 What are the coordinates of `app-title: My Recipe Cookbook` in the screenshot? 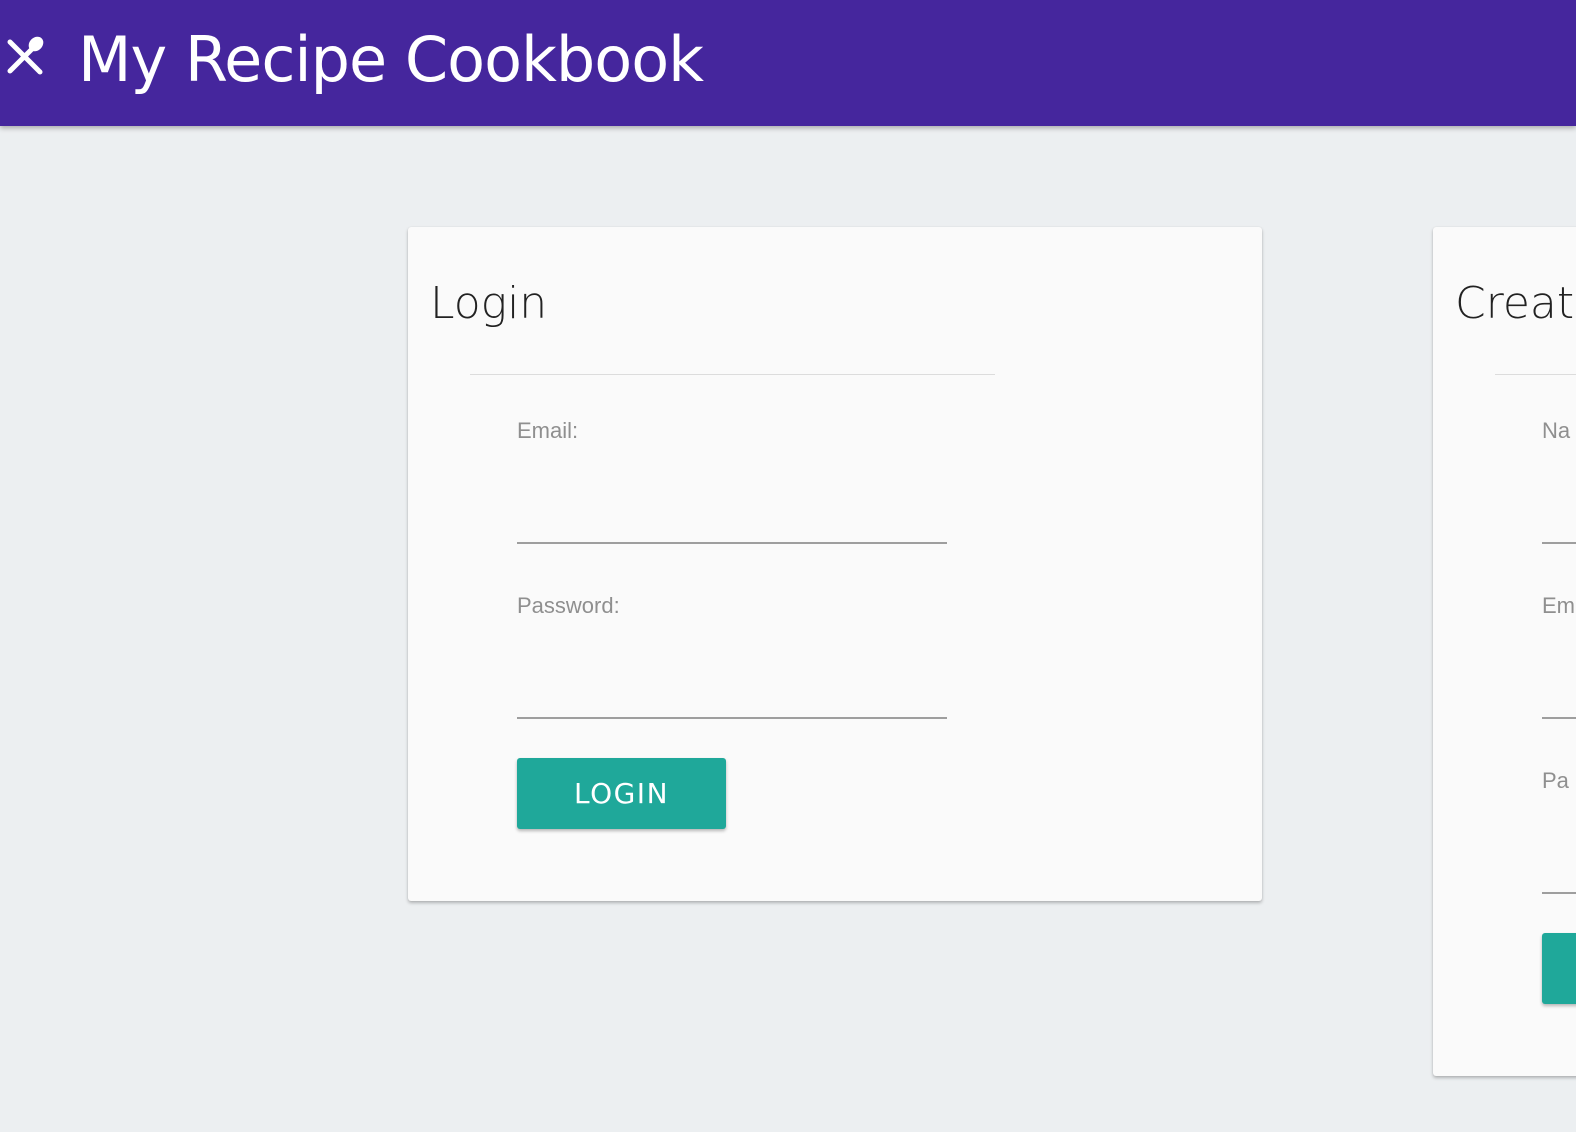 It's located at (391, 59).